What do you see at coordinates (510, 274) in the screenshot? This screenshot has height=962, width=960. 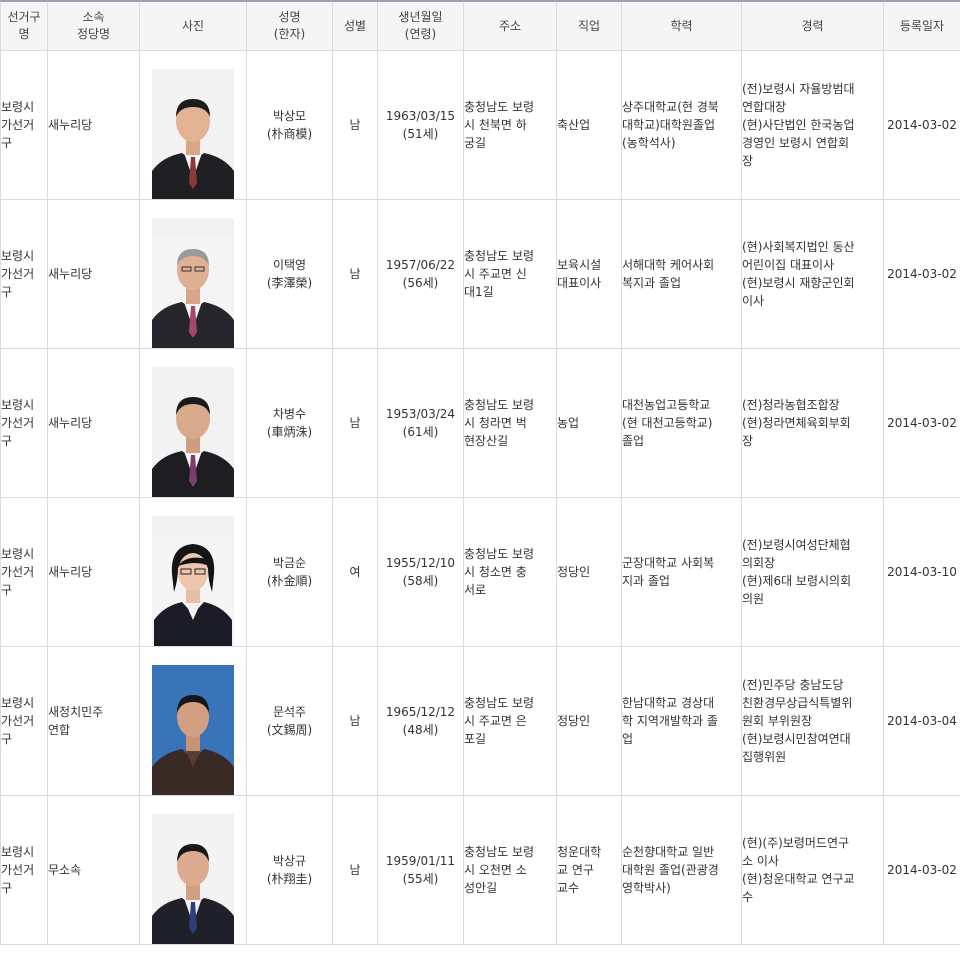 I see `cell-address: 충청남도 보령 시 주교면 신 대1길` at bounding box center [510, 274].